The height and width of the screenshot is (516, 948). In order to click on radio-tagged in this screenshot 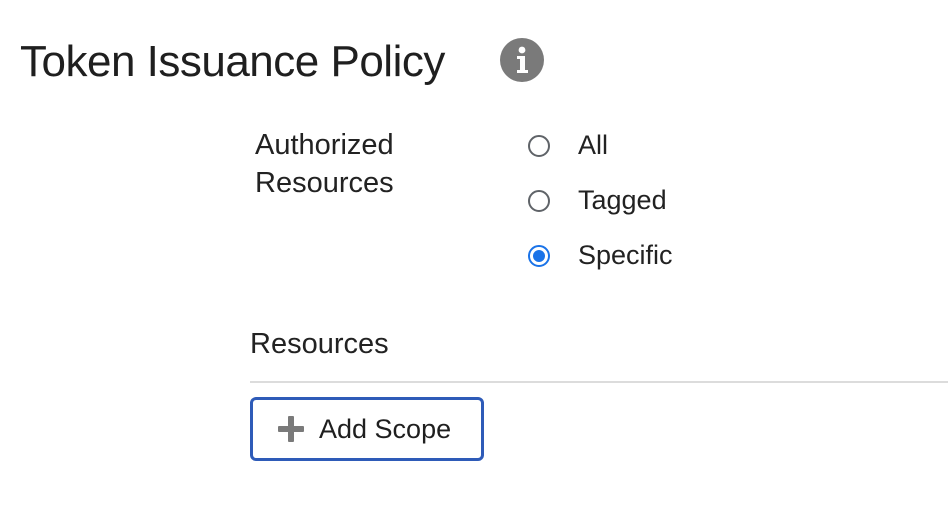, I will do `click(539, 200)`.